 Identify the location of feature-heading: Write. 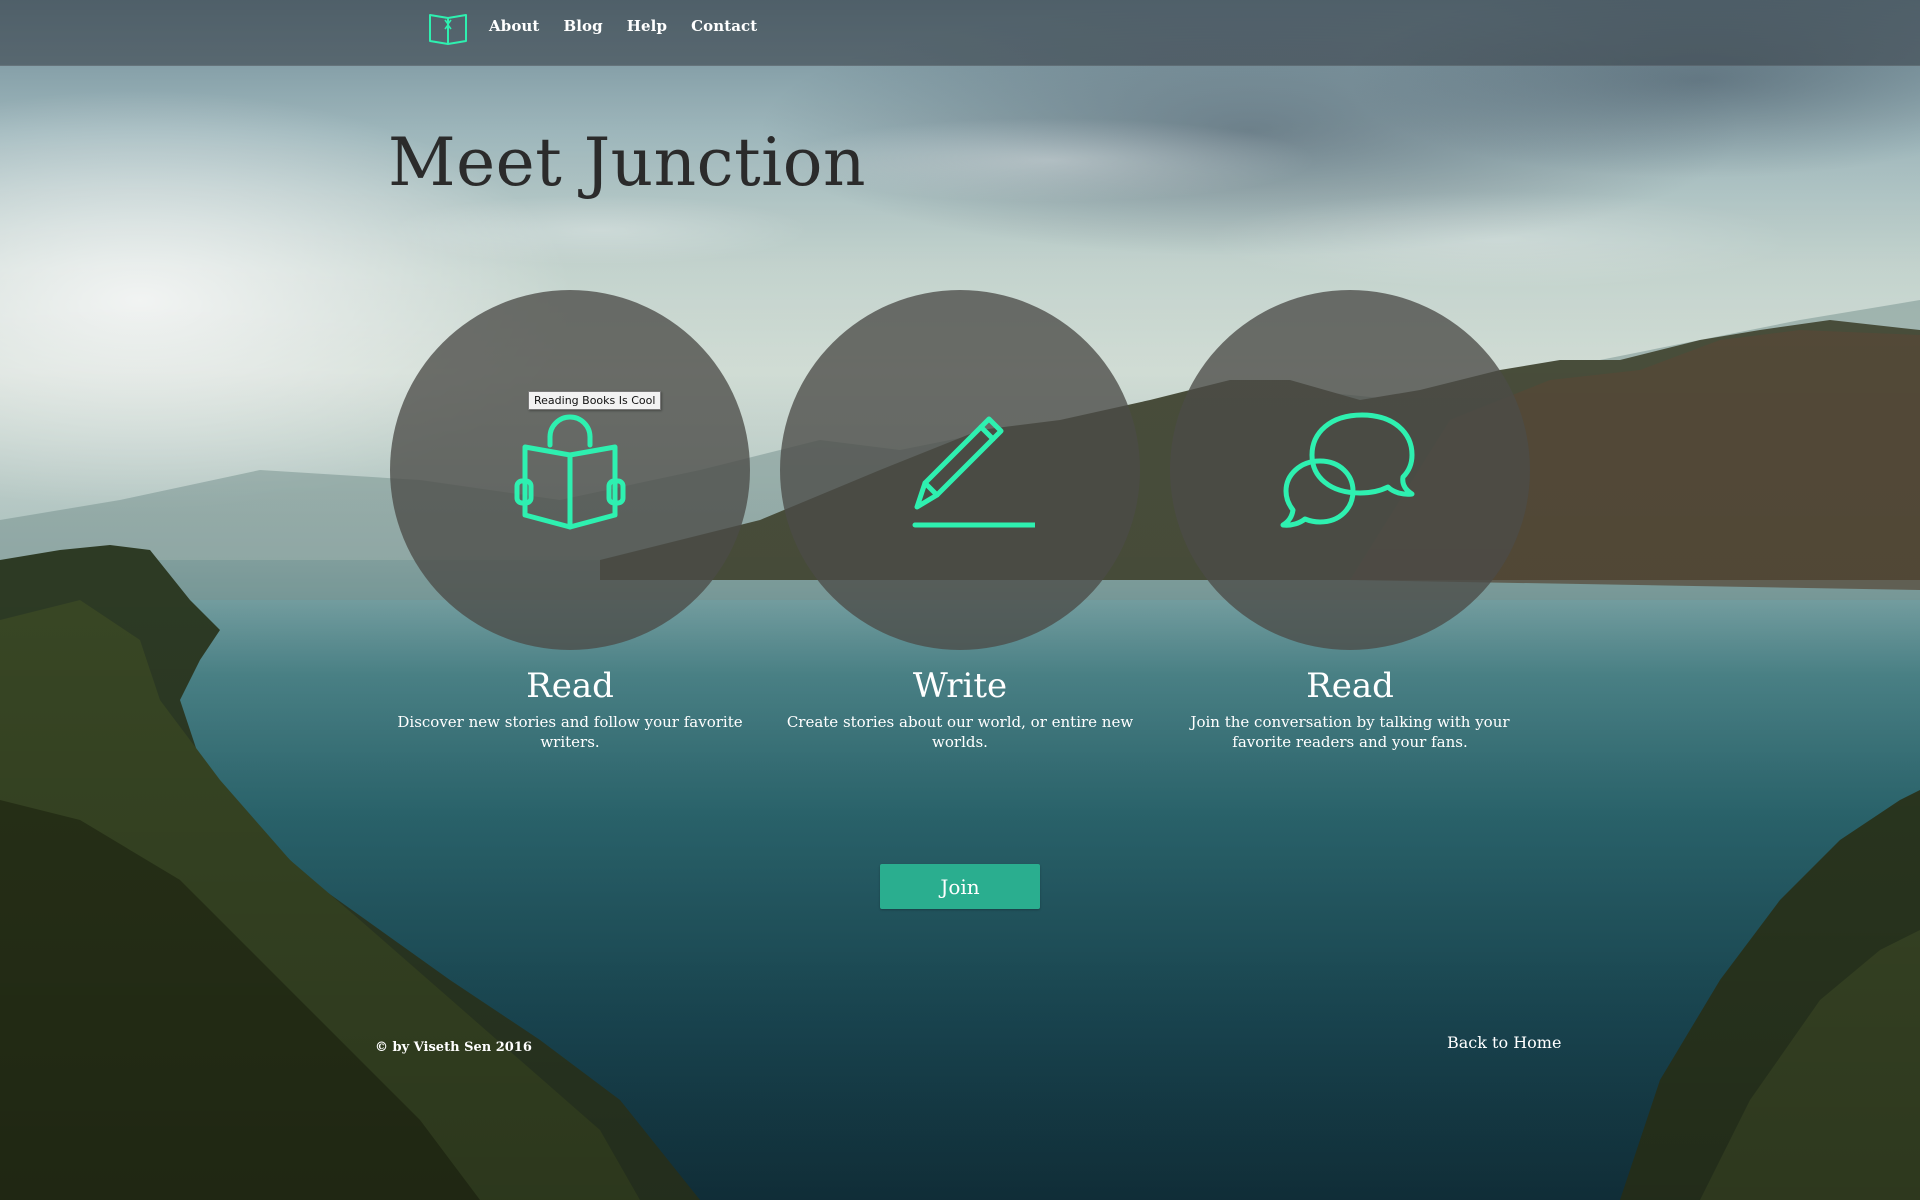
(960, 686).